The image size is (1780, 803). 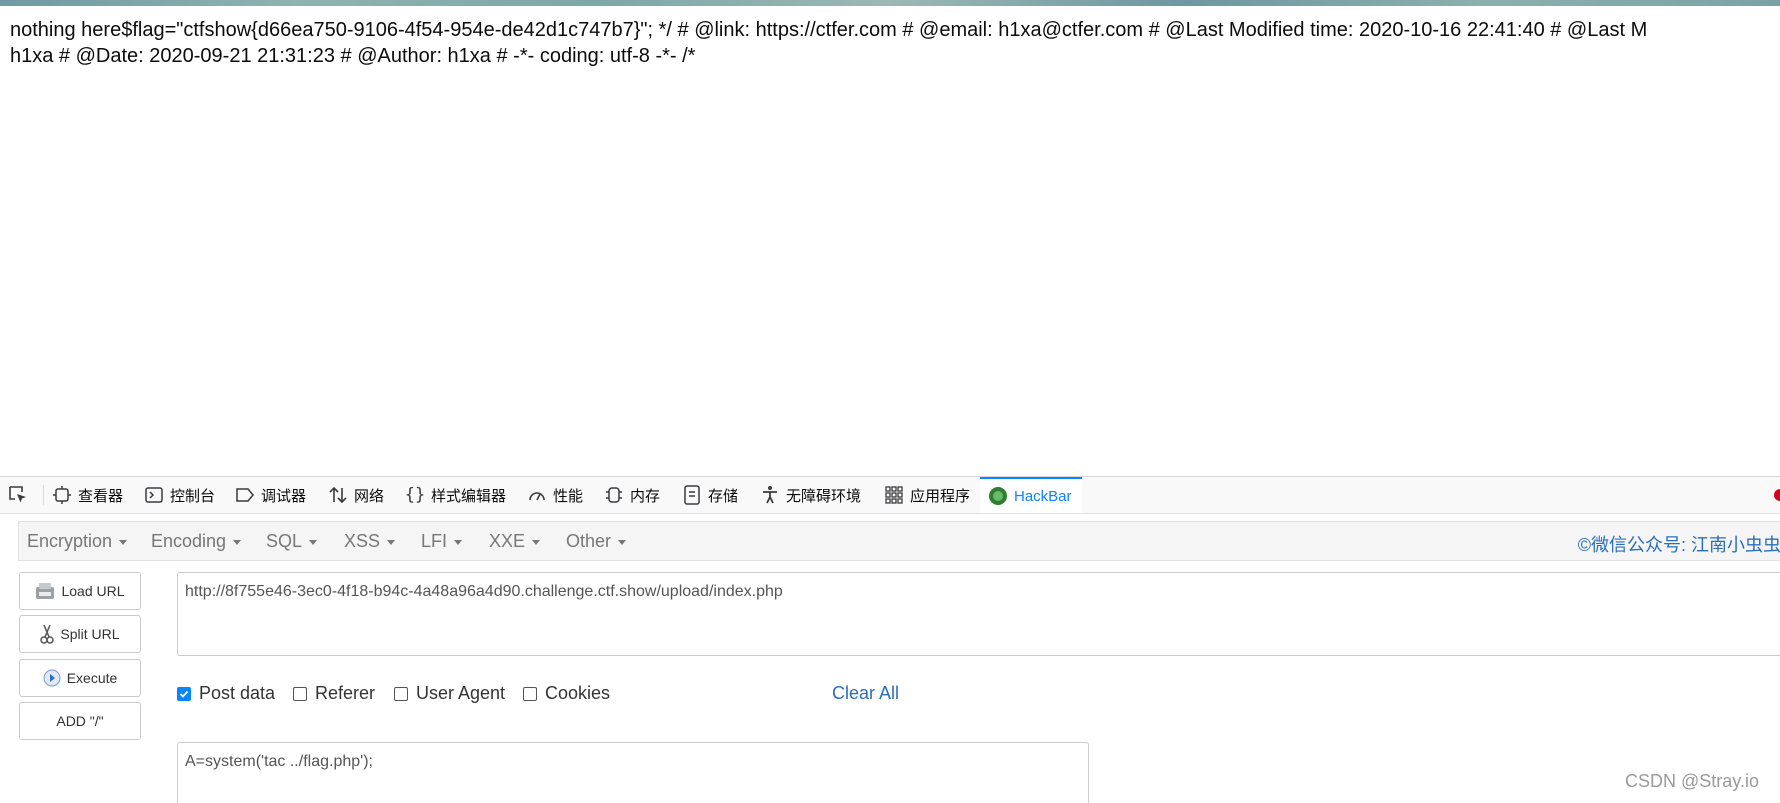 I want to click on tab-application: 应用程序, so click(x=927, y=495).